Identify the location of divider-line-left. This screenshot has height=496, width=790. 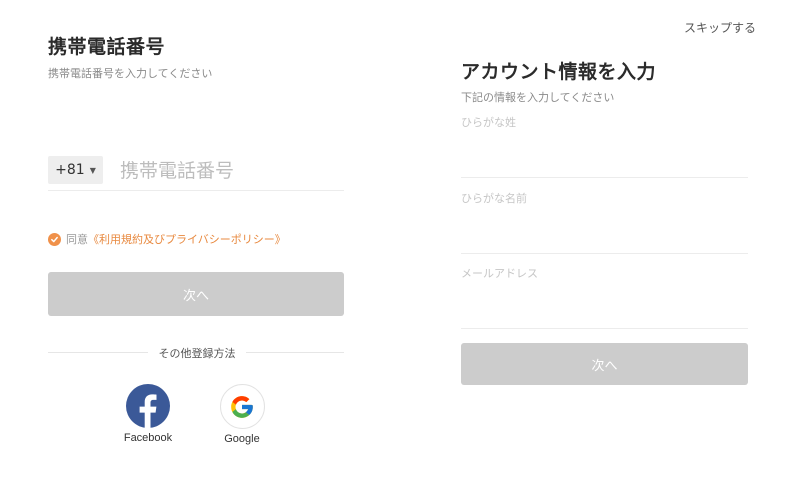
(98, 352).